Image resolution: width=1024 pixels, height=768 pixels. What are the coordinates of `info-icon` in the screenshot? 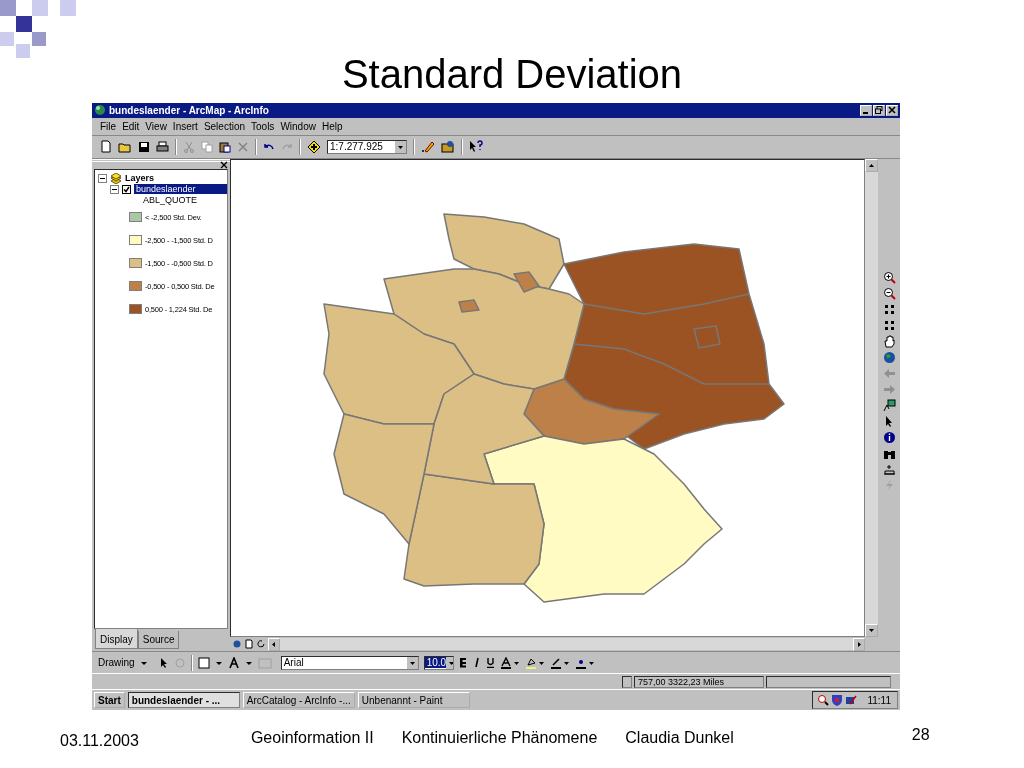 It's located at (889, 437).